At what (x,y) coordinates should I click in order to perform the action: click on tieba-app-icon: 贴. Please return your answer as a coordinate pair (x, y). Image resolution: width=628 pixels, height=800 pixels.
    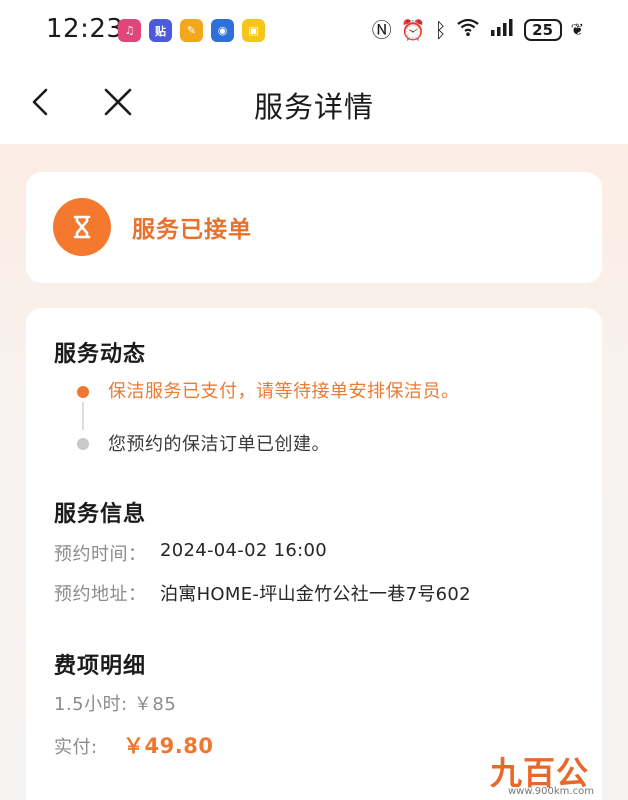
    Looking at the image, I should click on (160, 30).